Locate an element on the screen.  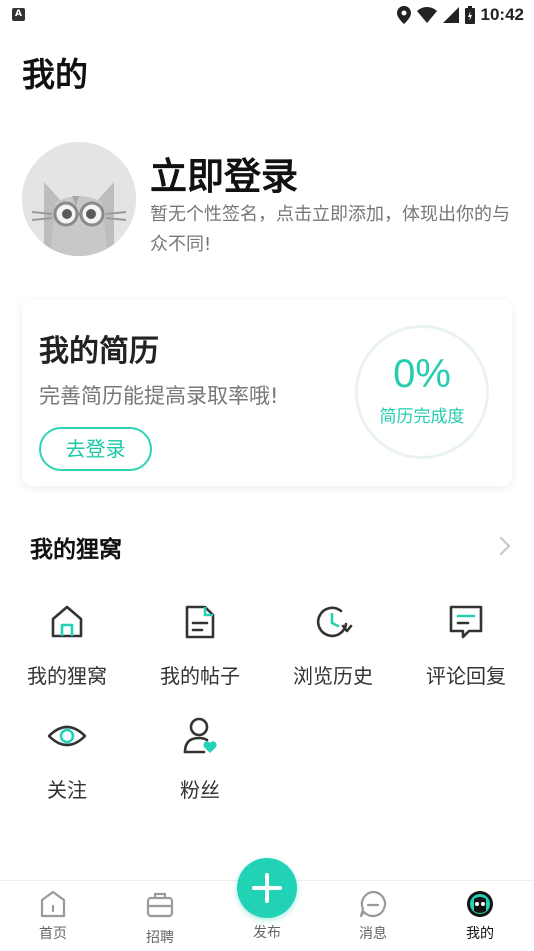
location-icon is located at coordinates (403, 15).